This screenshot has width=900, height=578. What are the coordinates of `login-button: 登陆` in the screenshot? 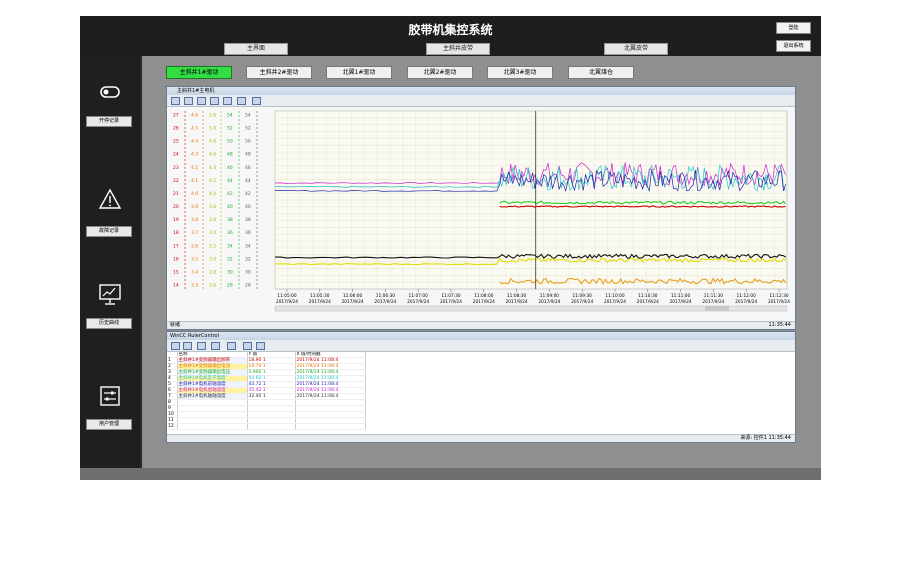 It's located at (793, 28).